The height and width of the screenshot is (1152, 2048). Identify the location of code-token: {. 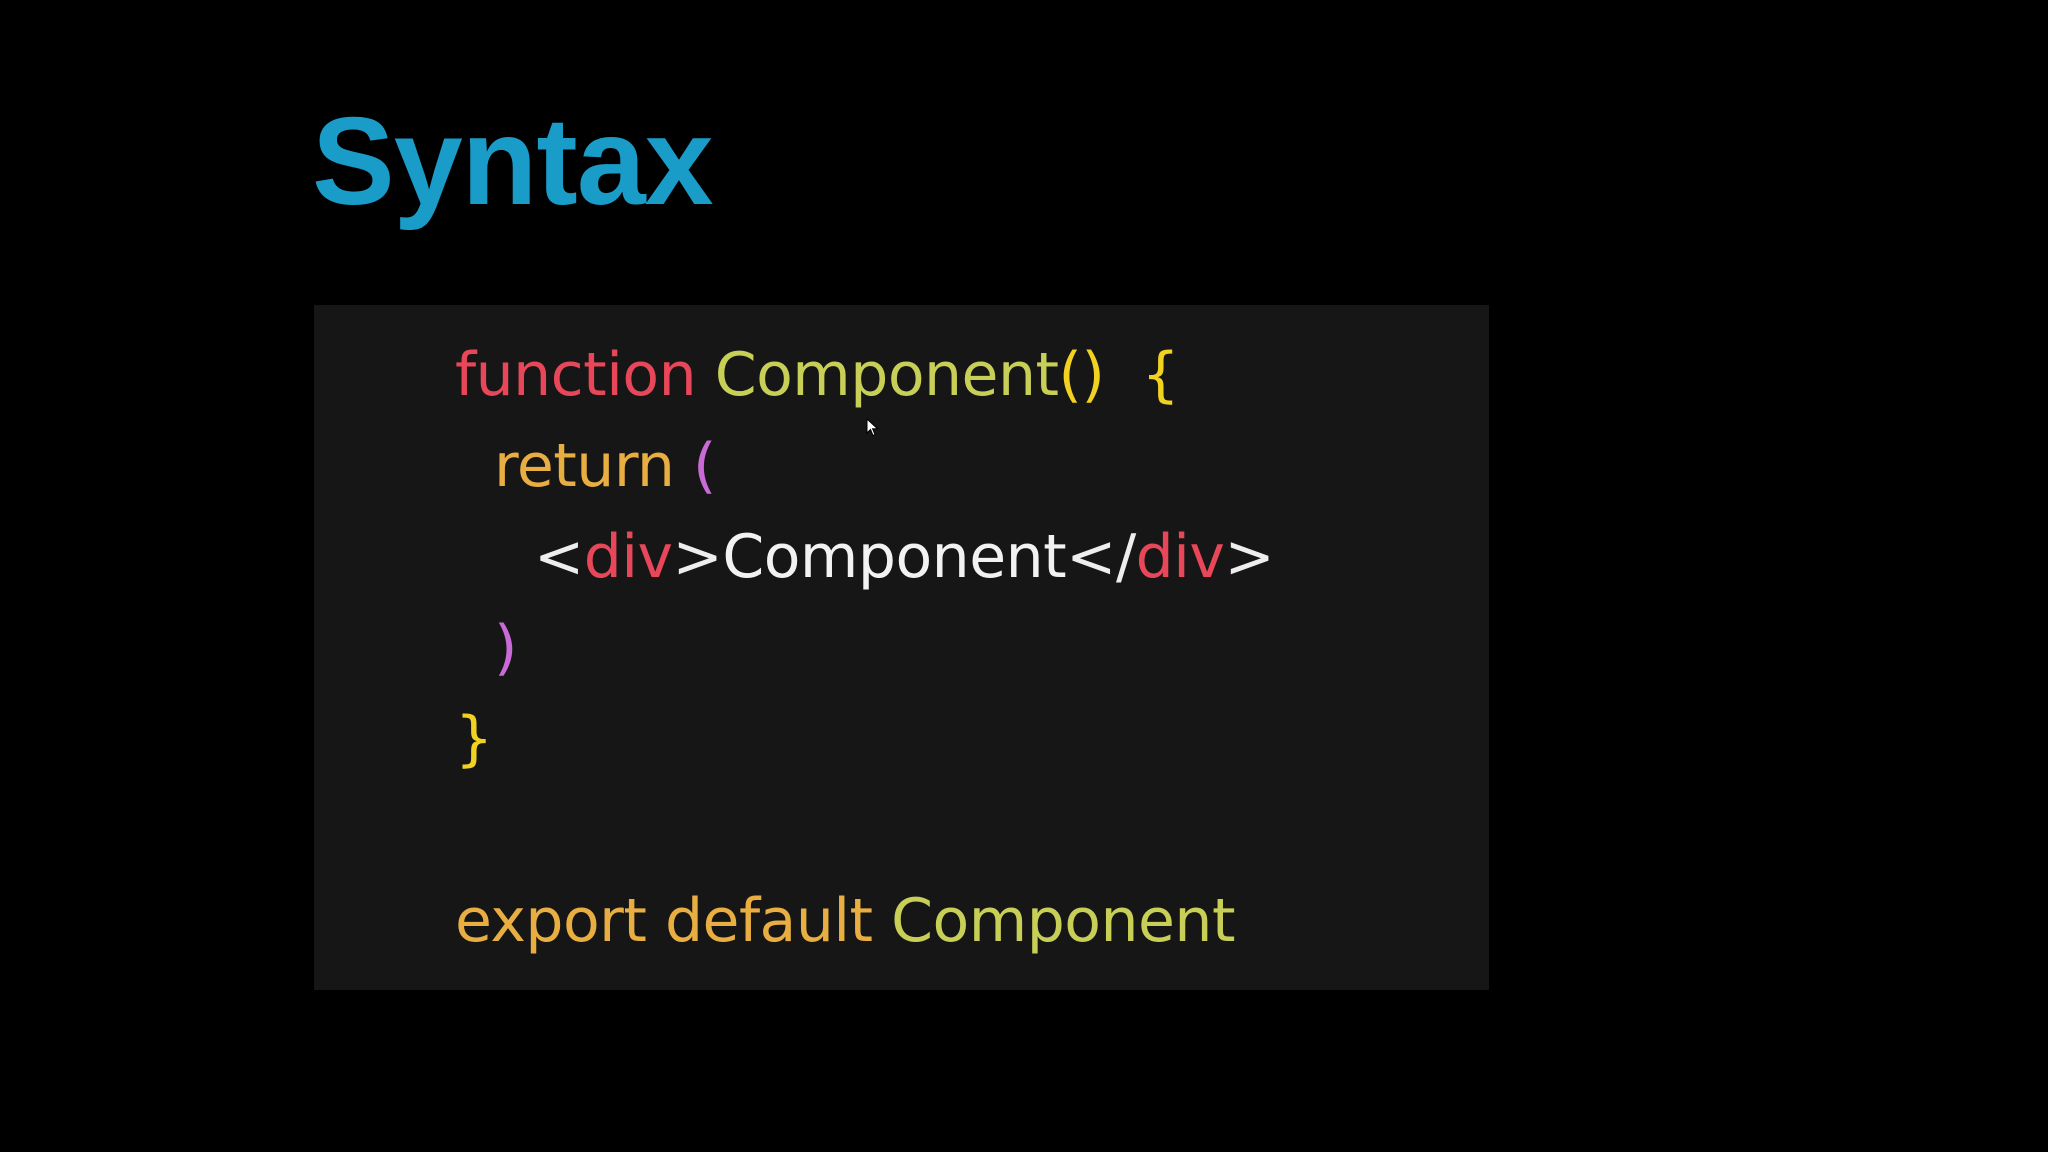
(1160, 375).